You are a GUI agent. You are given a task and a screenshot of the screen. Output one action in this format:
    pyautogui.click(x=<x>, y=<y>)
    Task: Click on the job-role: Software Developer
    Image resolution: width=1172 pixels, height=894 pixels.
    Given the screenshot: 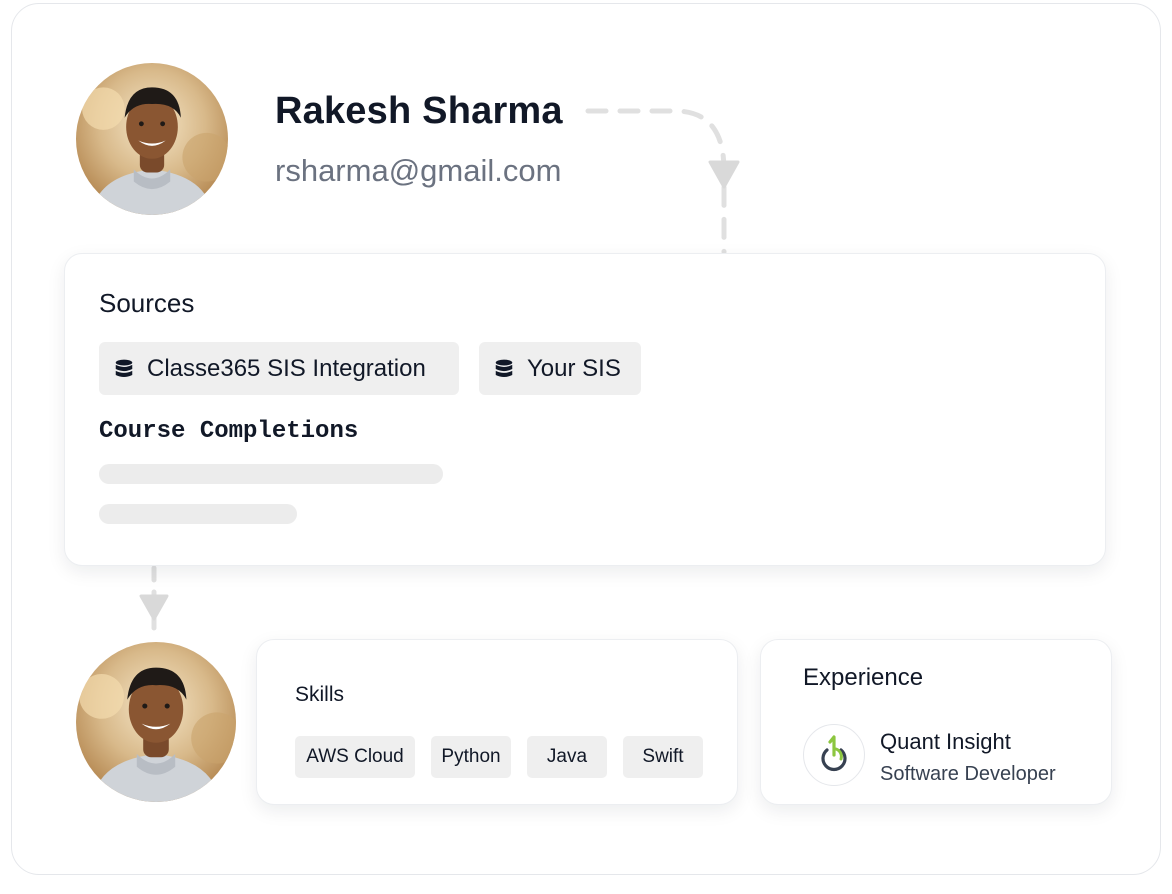 What is the action you would take?
    pyautogui.click(x=968, y=774)
    